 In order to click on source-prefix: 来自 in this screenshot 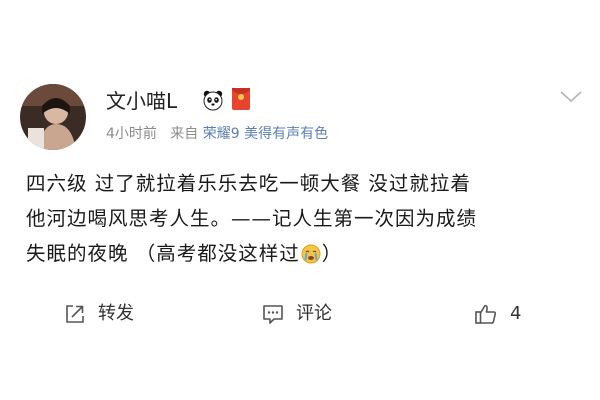, I will do `click(184, 134)`.